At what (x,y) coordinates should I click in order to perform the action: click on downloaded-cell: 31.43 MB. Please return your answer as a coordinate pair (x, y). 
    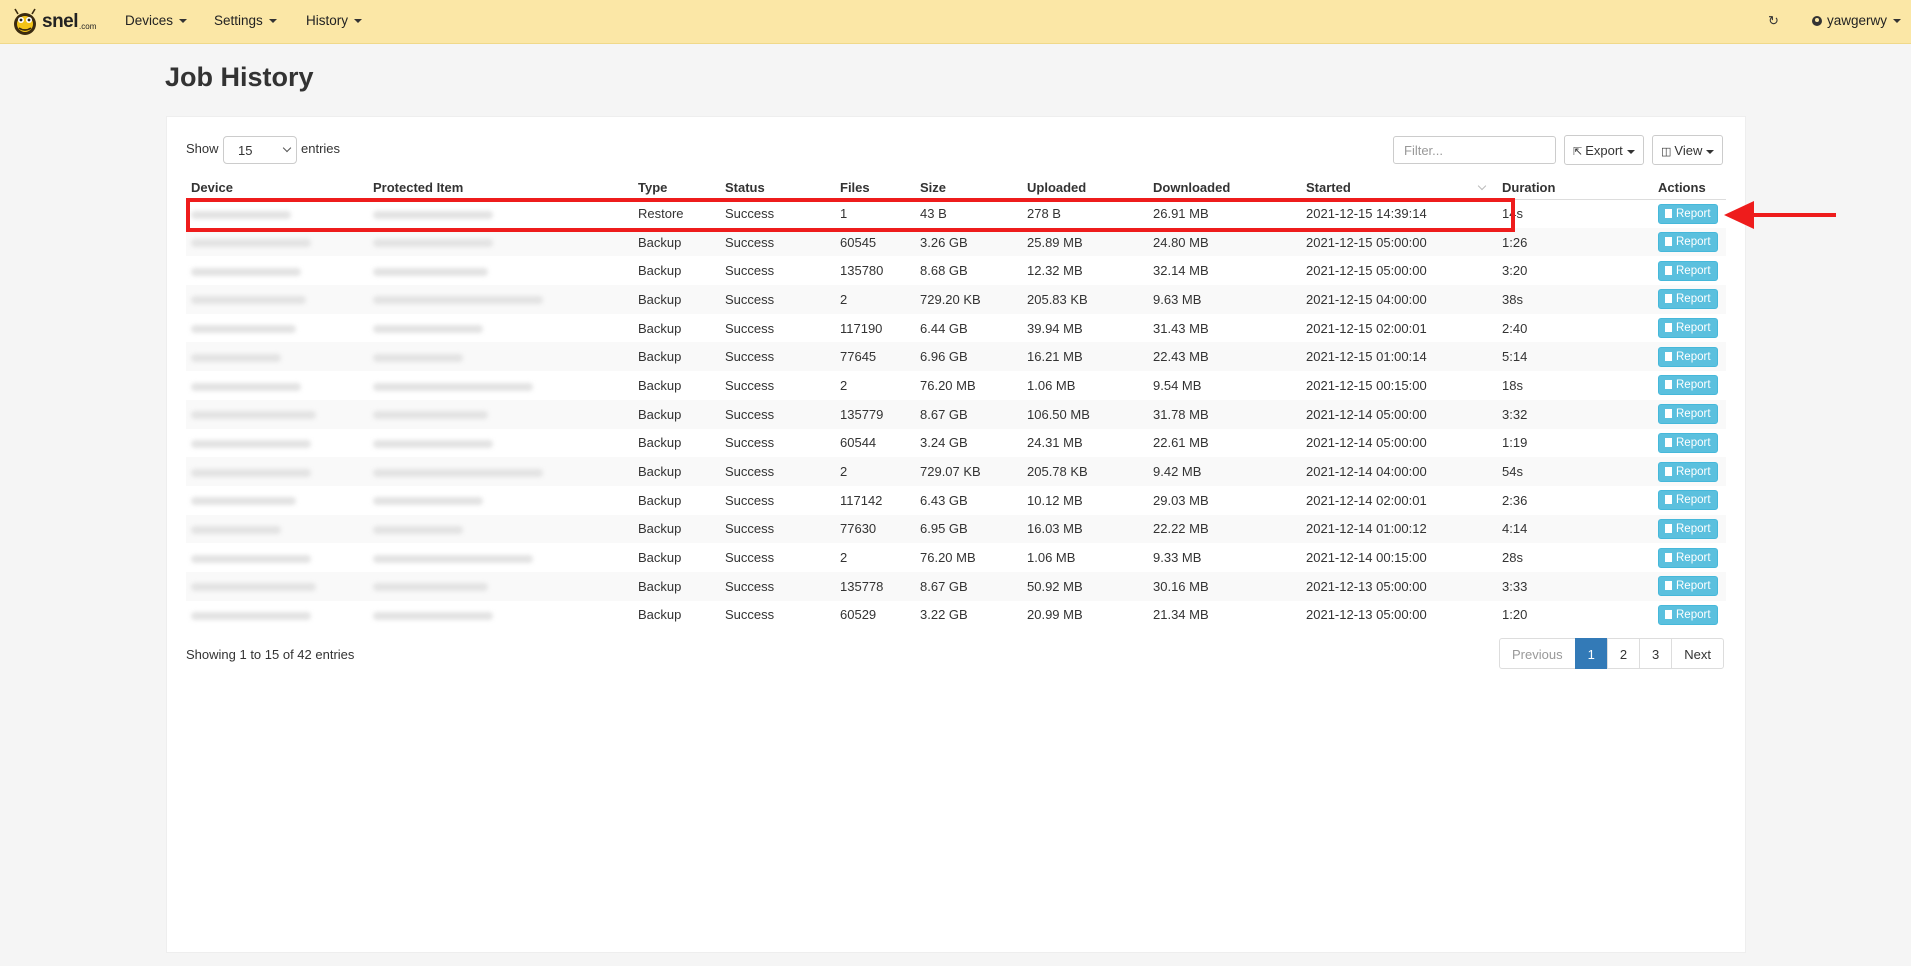
    Looking at the image, I should click on (1181, 328).